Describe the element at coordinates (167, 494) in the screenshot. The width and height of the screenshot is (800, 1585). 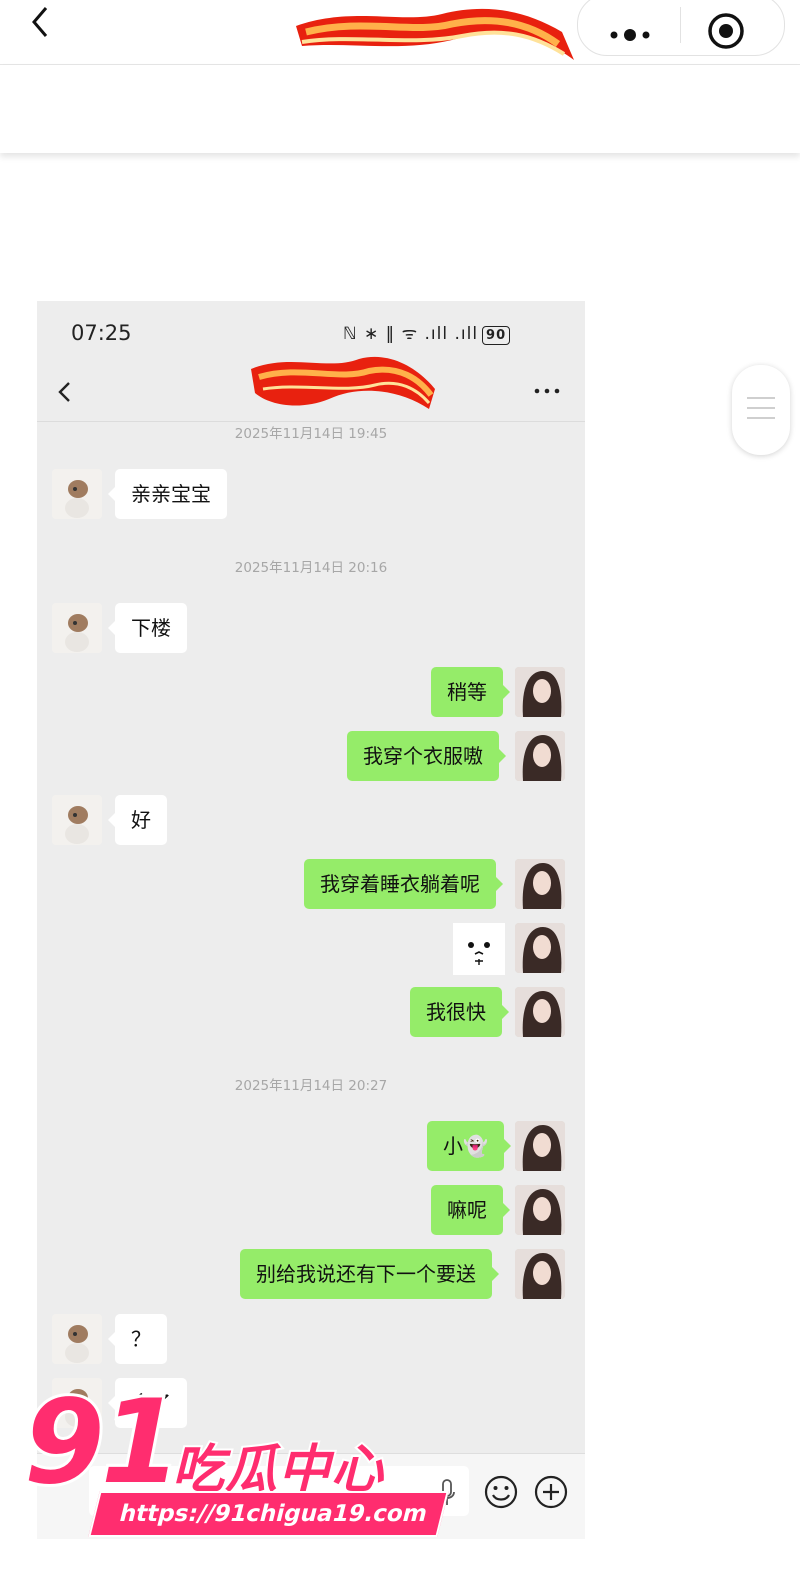
I see `message-bubble: 亲亲宝宝` at that location.